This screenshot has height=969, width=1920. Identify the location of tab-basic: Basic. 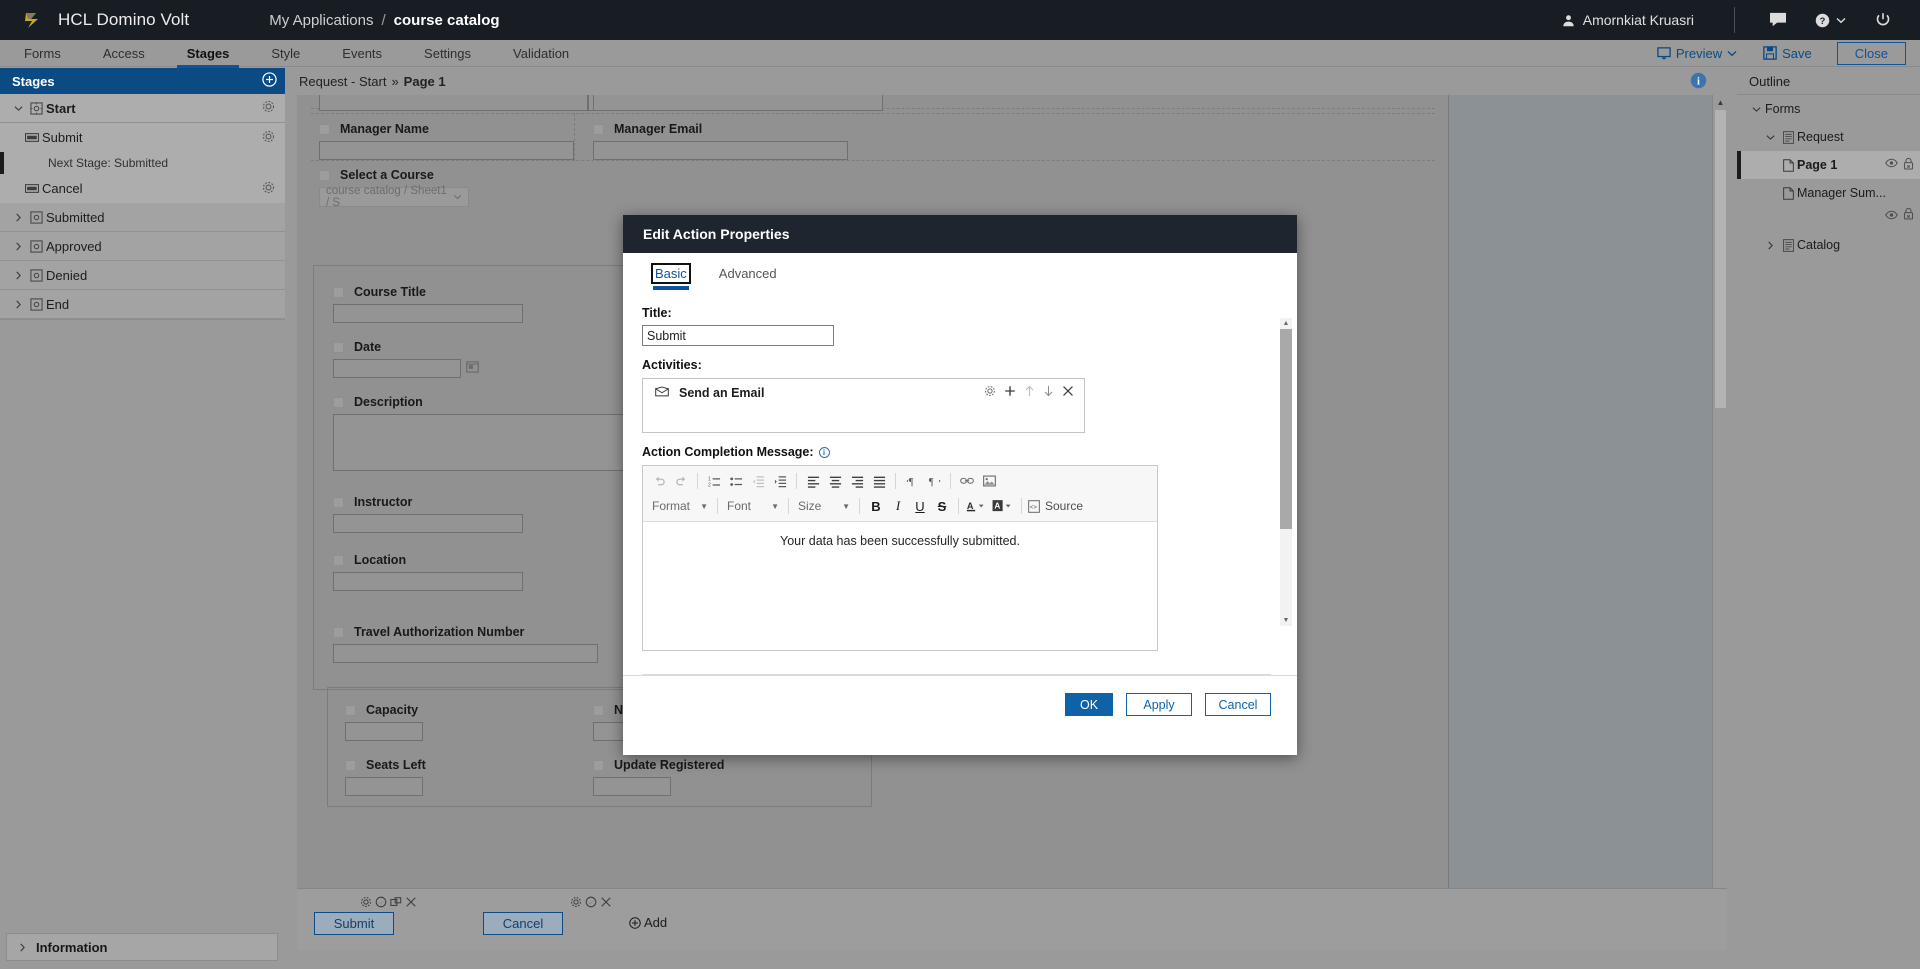
(671, 276).